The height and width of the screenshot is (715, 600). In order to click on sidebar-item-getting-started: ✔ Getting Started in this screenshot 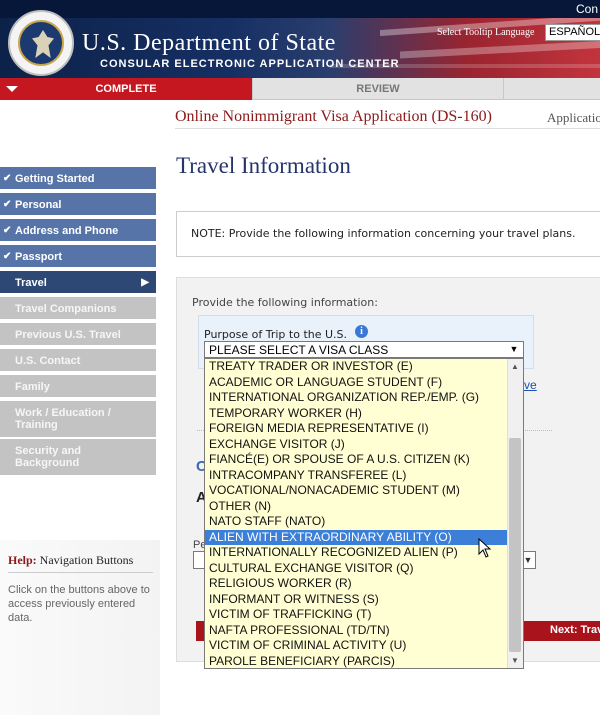, I will do `click(78, 179)`.